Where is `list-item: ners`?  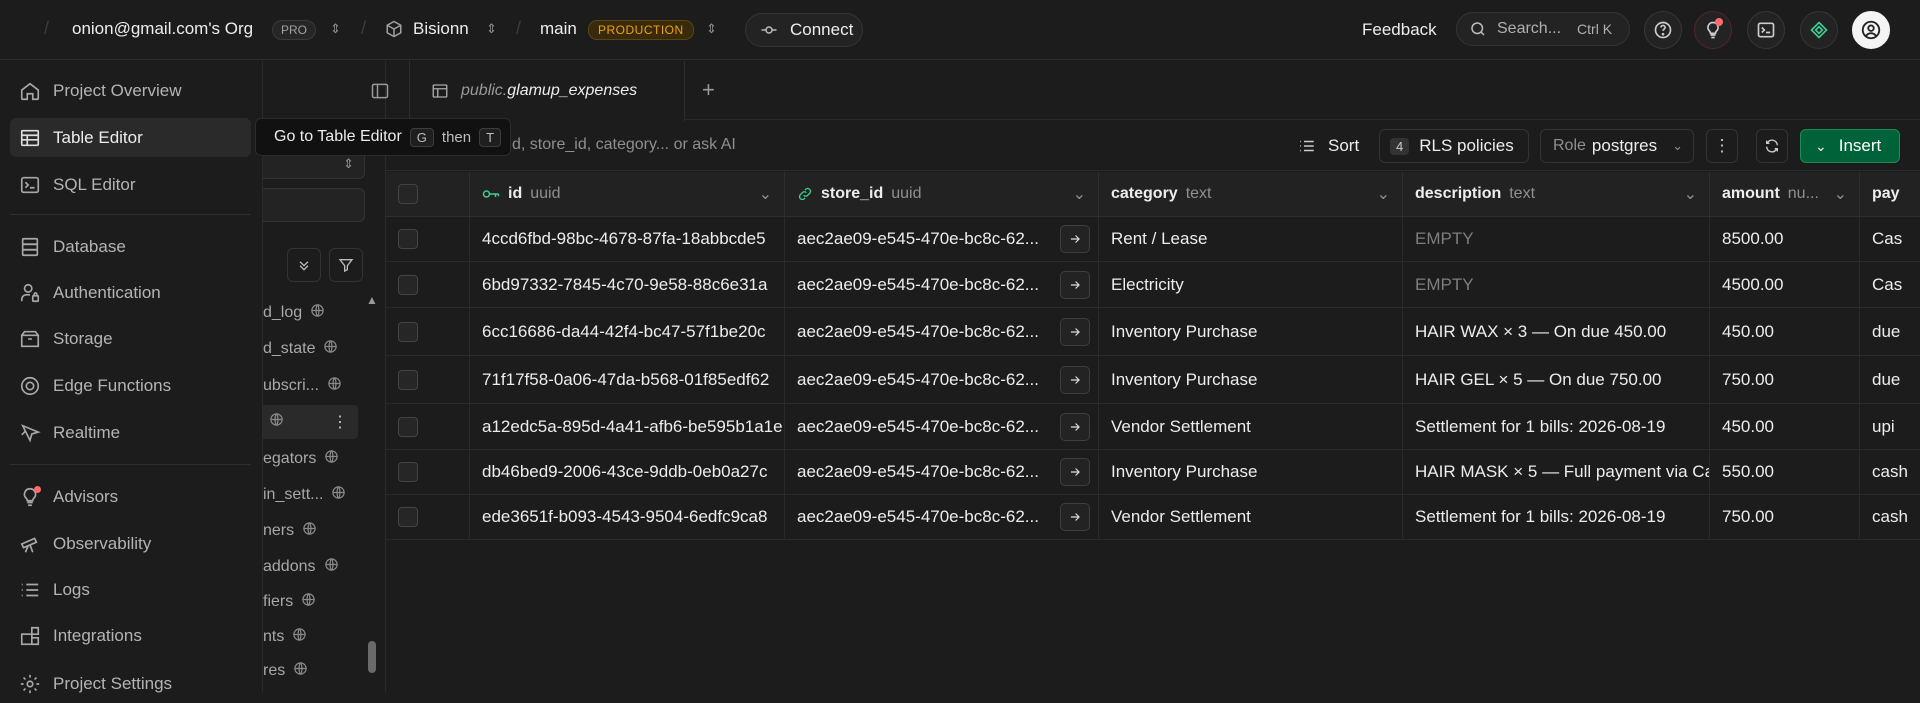 list-item: ners is located at coordinates (290, 531).